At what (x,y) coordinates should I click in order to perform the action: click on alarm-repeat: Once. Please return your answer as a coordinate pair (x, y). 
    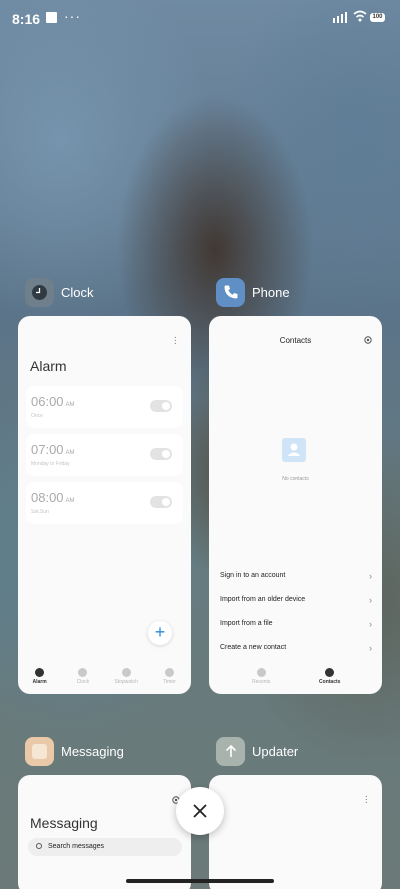
    Looking at the image, I should click on (37, 416).